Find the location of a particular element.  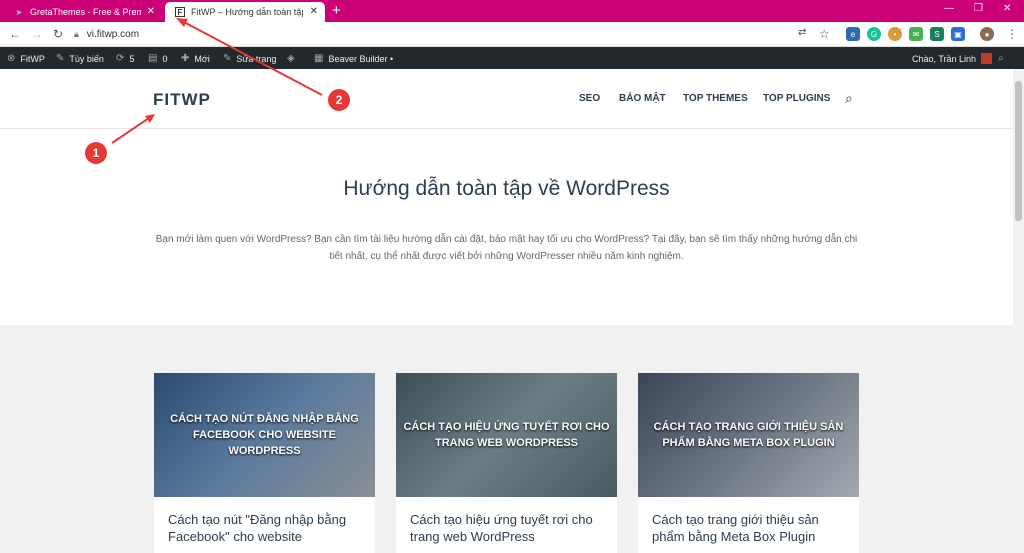

annotation-arrows is located at coordinates (217, 81).